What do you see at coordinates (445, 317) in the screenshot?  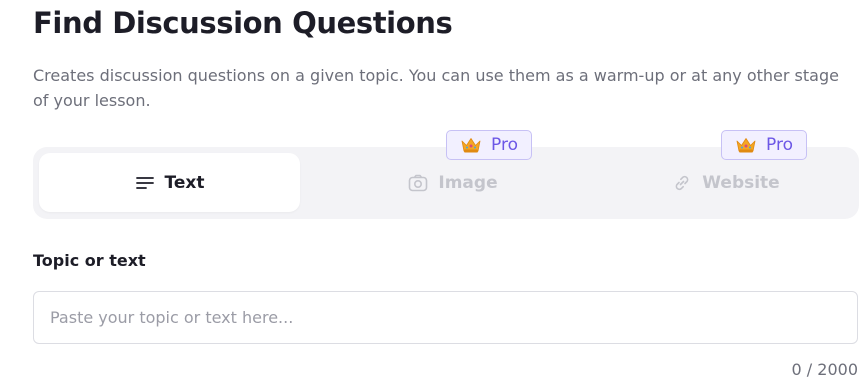 I see `topic-input` at bounding box center [445, 317].